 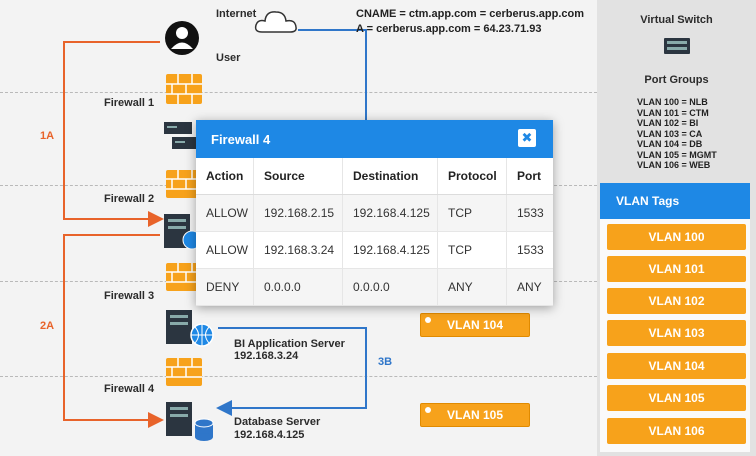 I want to click on internet-label: Internet, so click(x=236, y=14).